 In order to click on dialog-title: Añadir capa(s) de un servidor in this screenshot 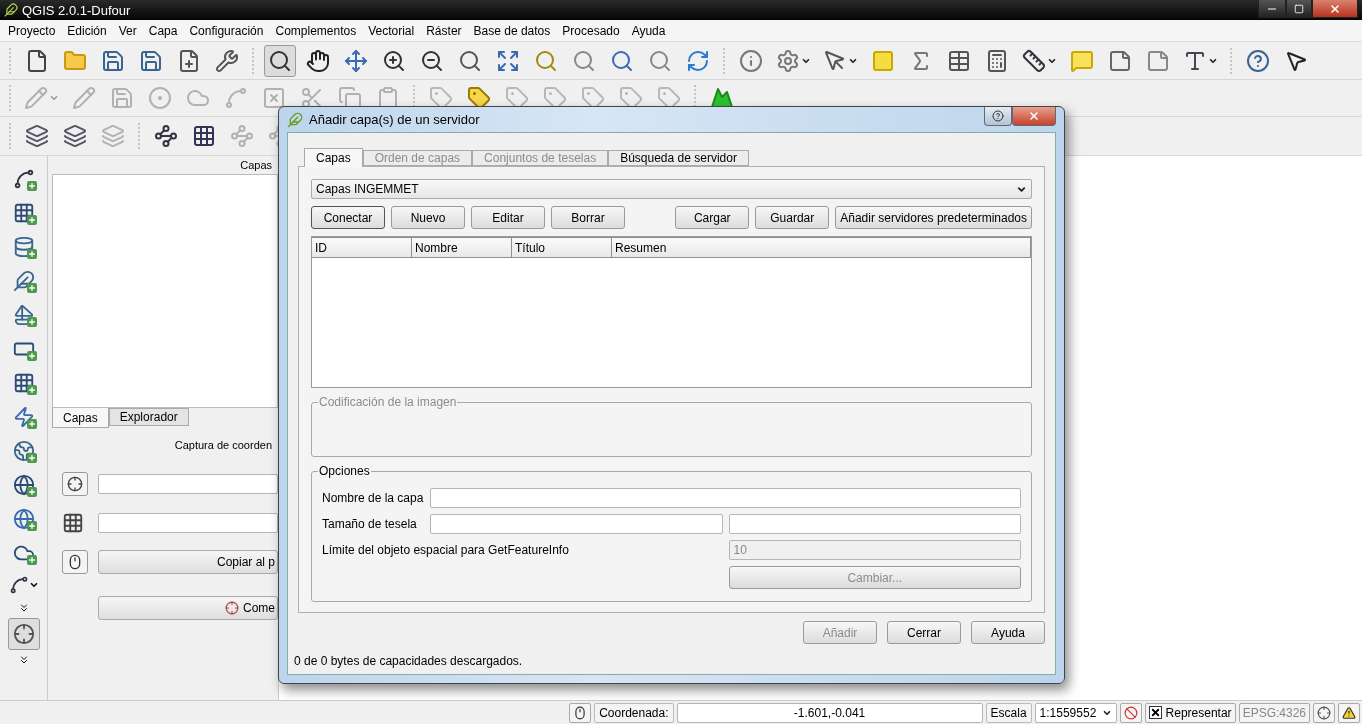, I will do `click(394, 119)`.